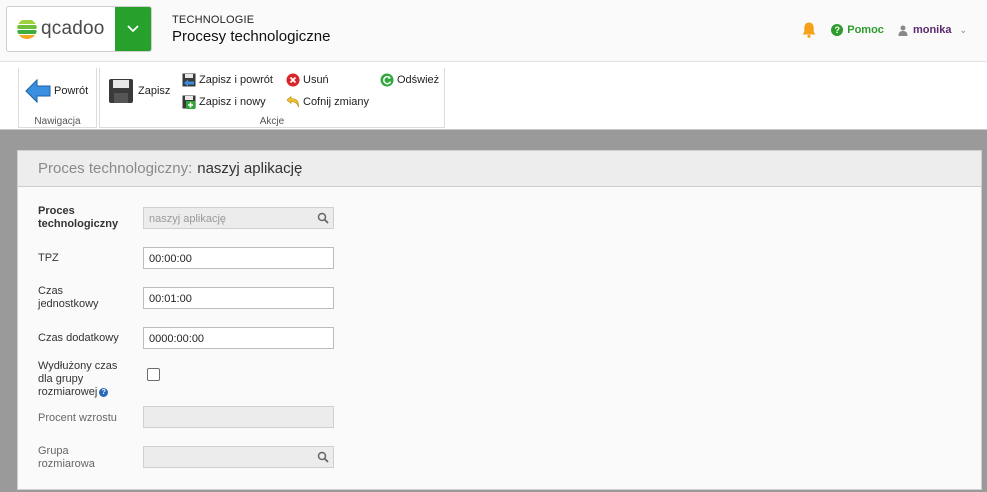 This screenshot has width=987, height=492. I want to click on ribbon-group-label: Nawigacja, so click(57, 121).